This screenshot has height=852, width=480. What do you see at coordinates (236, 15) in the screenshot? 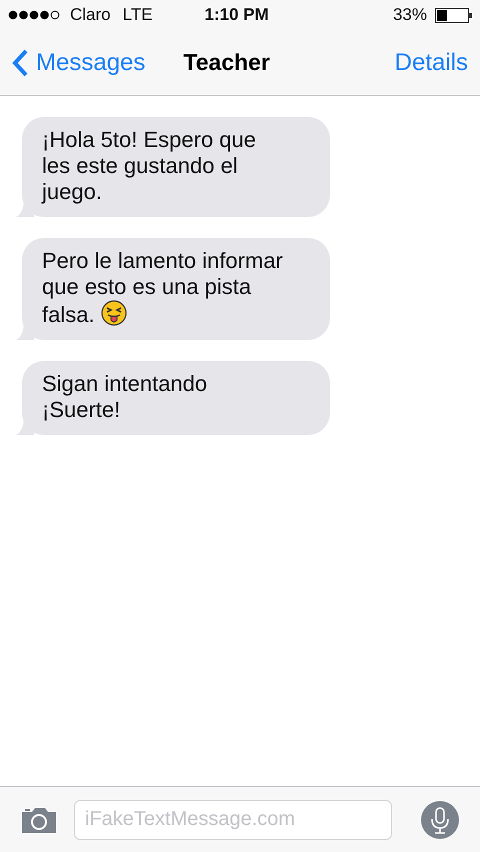
I see `status-time: 1:10 PM` at bounding box center [236, 15].